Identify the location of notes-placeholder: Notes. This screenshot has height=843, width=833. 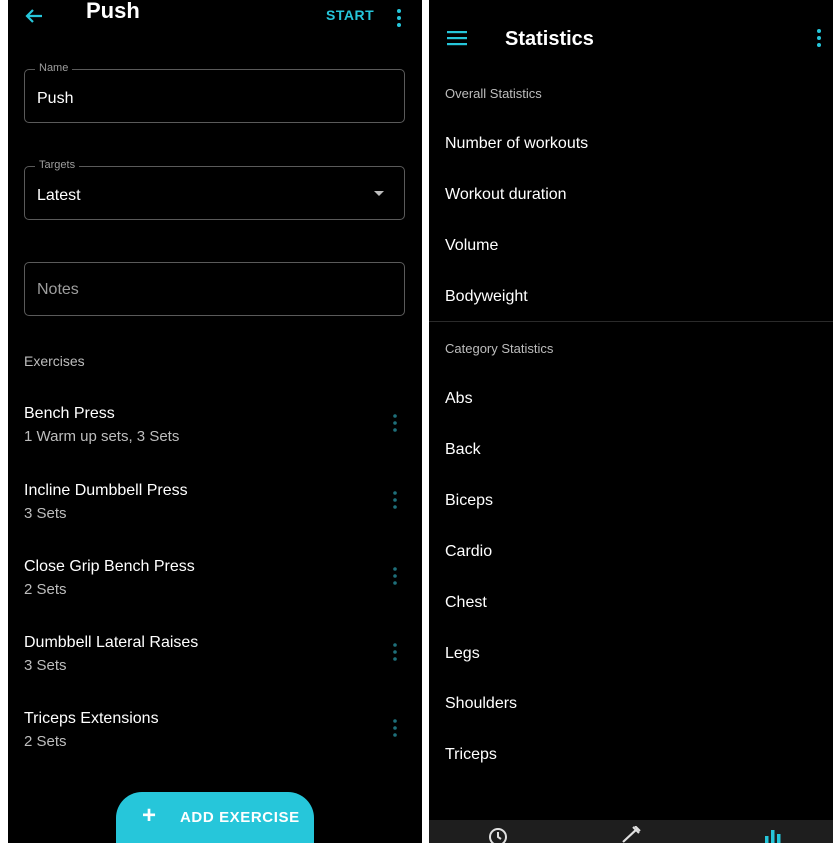
(58, 290).